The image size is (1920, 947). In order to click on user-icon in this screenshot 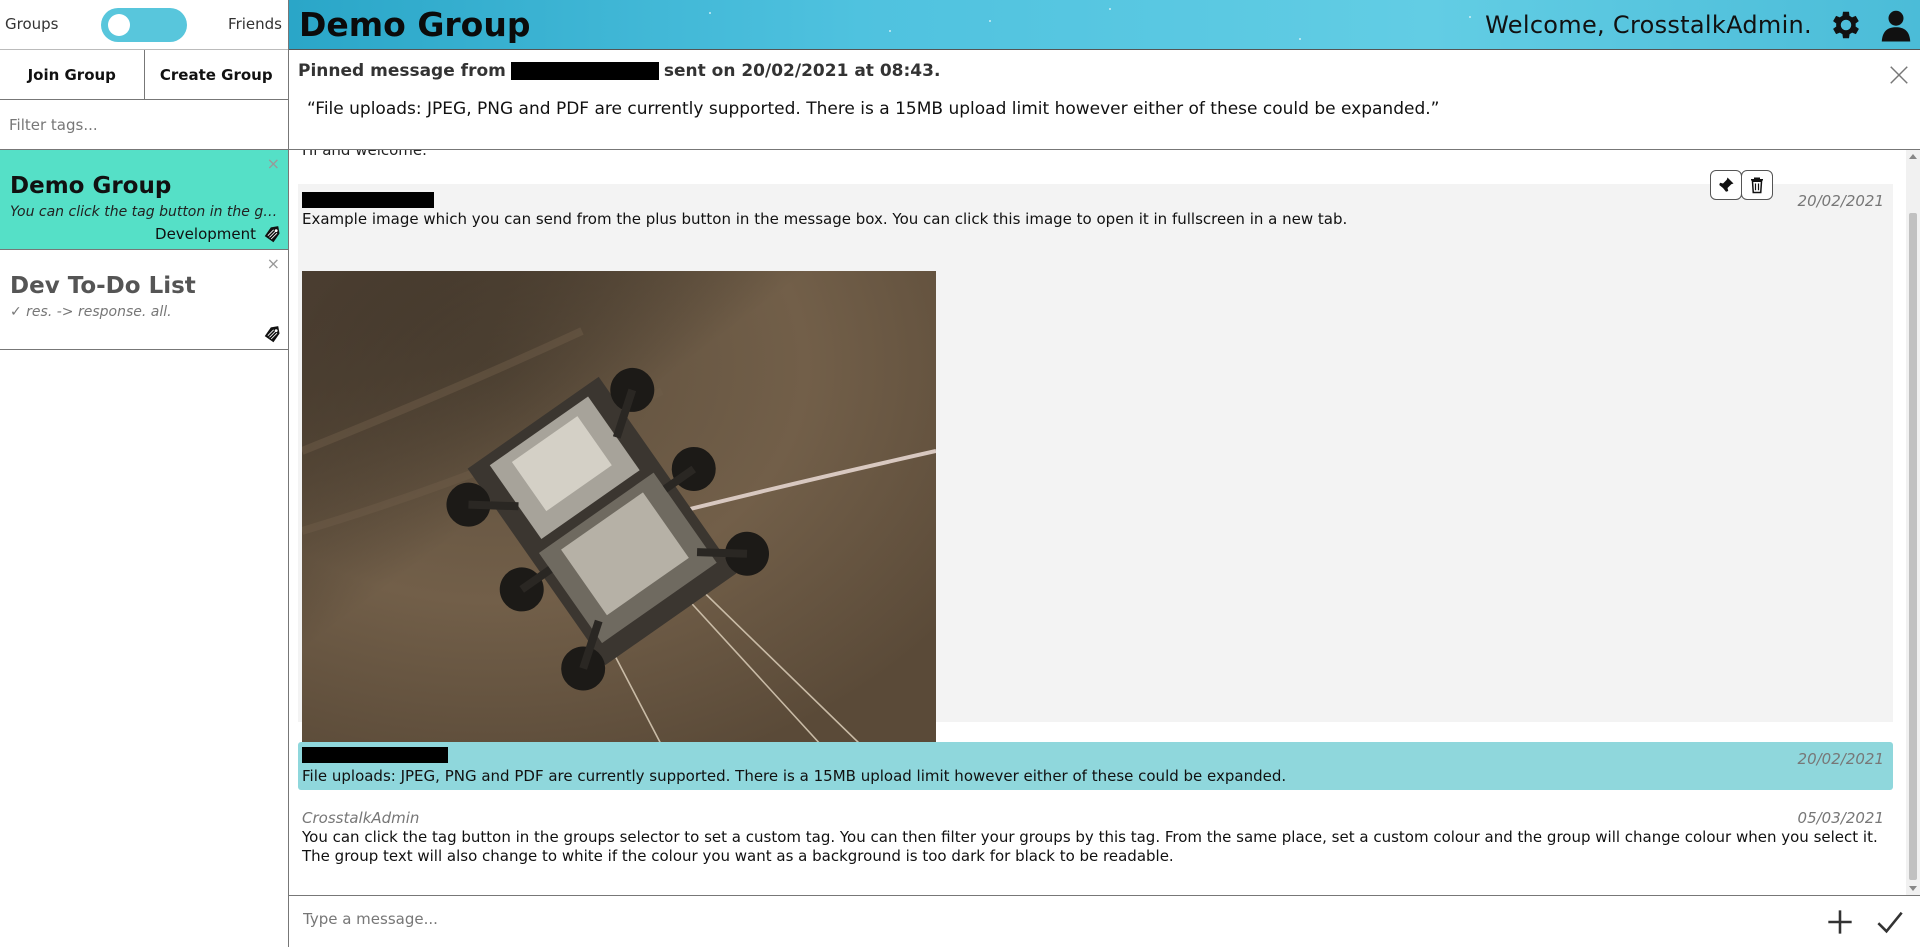, I will do `click(1896, 25)`.